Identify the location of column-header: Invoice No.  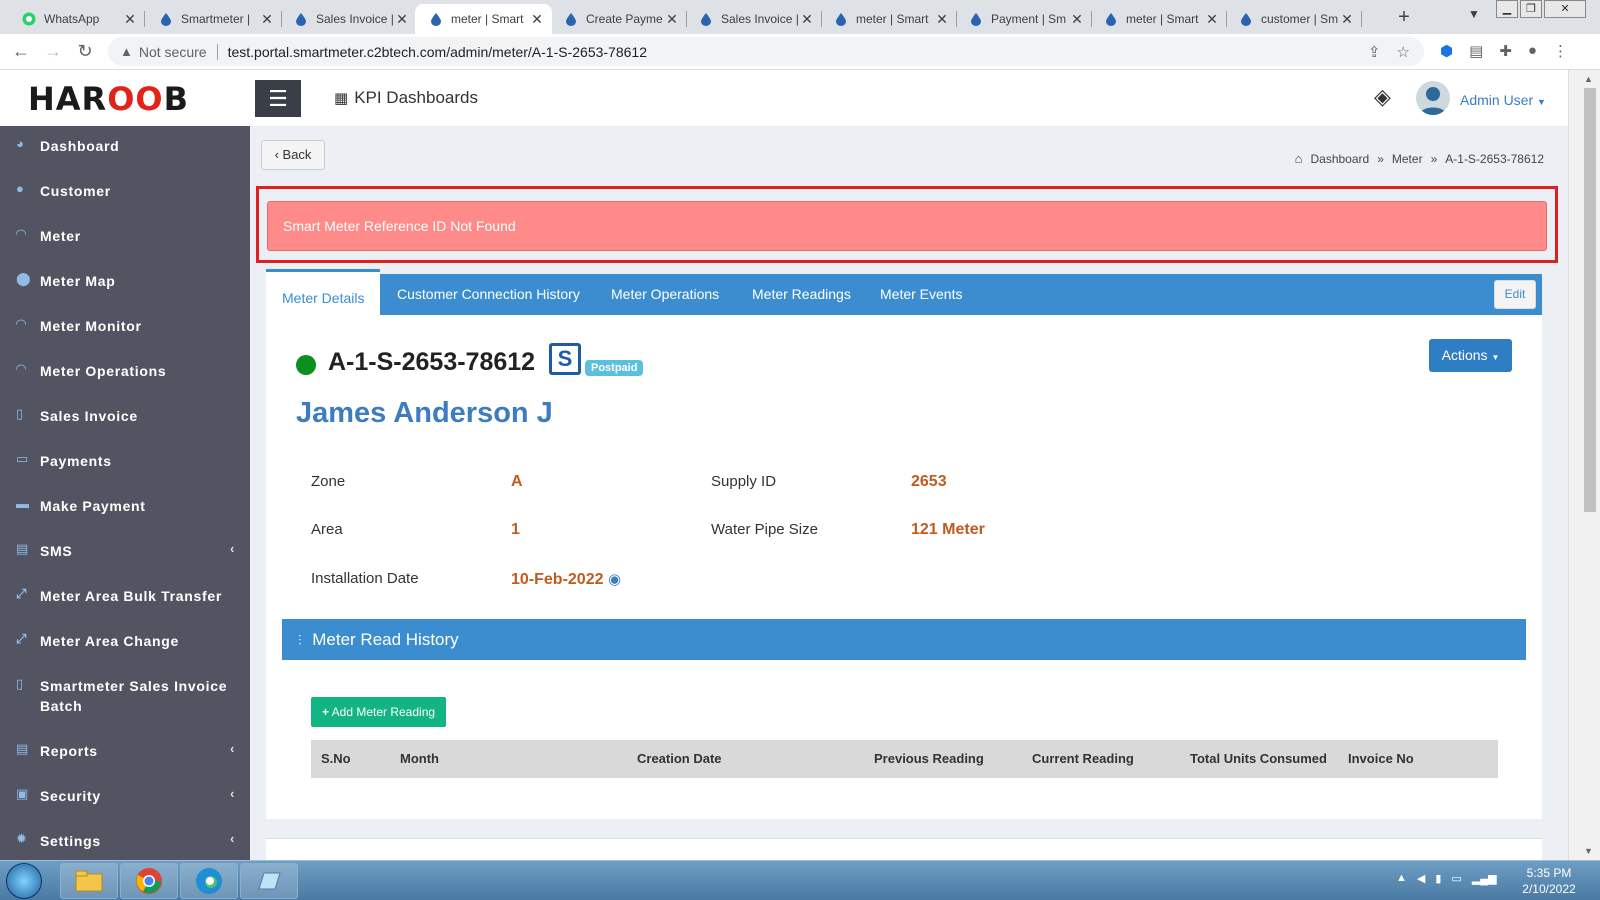
(1381, 759).